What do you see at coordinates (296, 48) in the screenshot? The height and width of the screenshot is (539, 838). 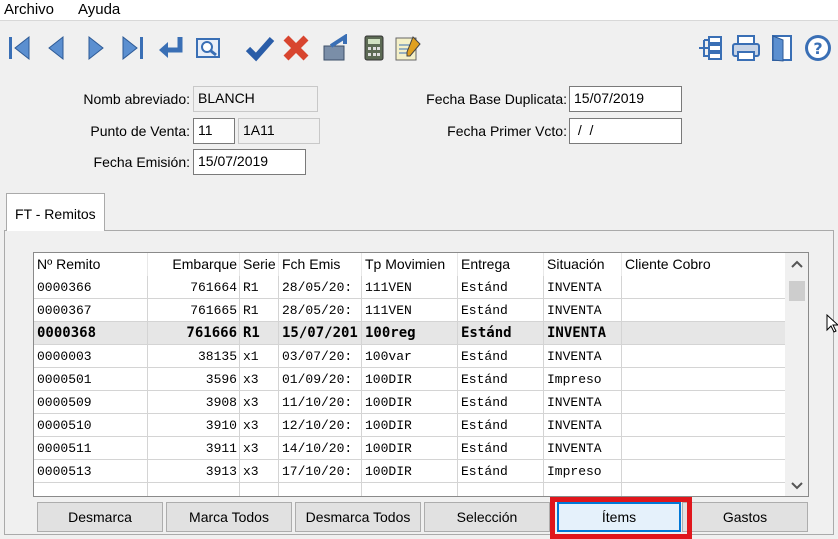 I see `cancel-icon` at bounding box center [296, 48].